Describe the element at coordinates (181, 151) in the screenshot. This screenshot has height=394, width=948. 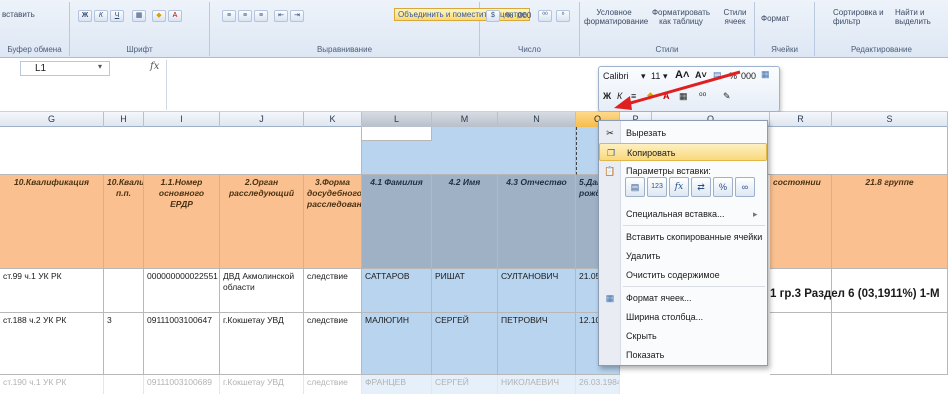
I see `merged-cell-top` at that location.